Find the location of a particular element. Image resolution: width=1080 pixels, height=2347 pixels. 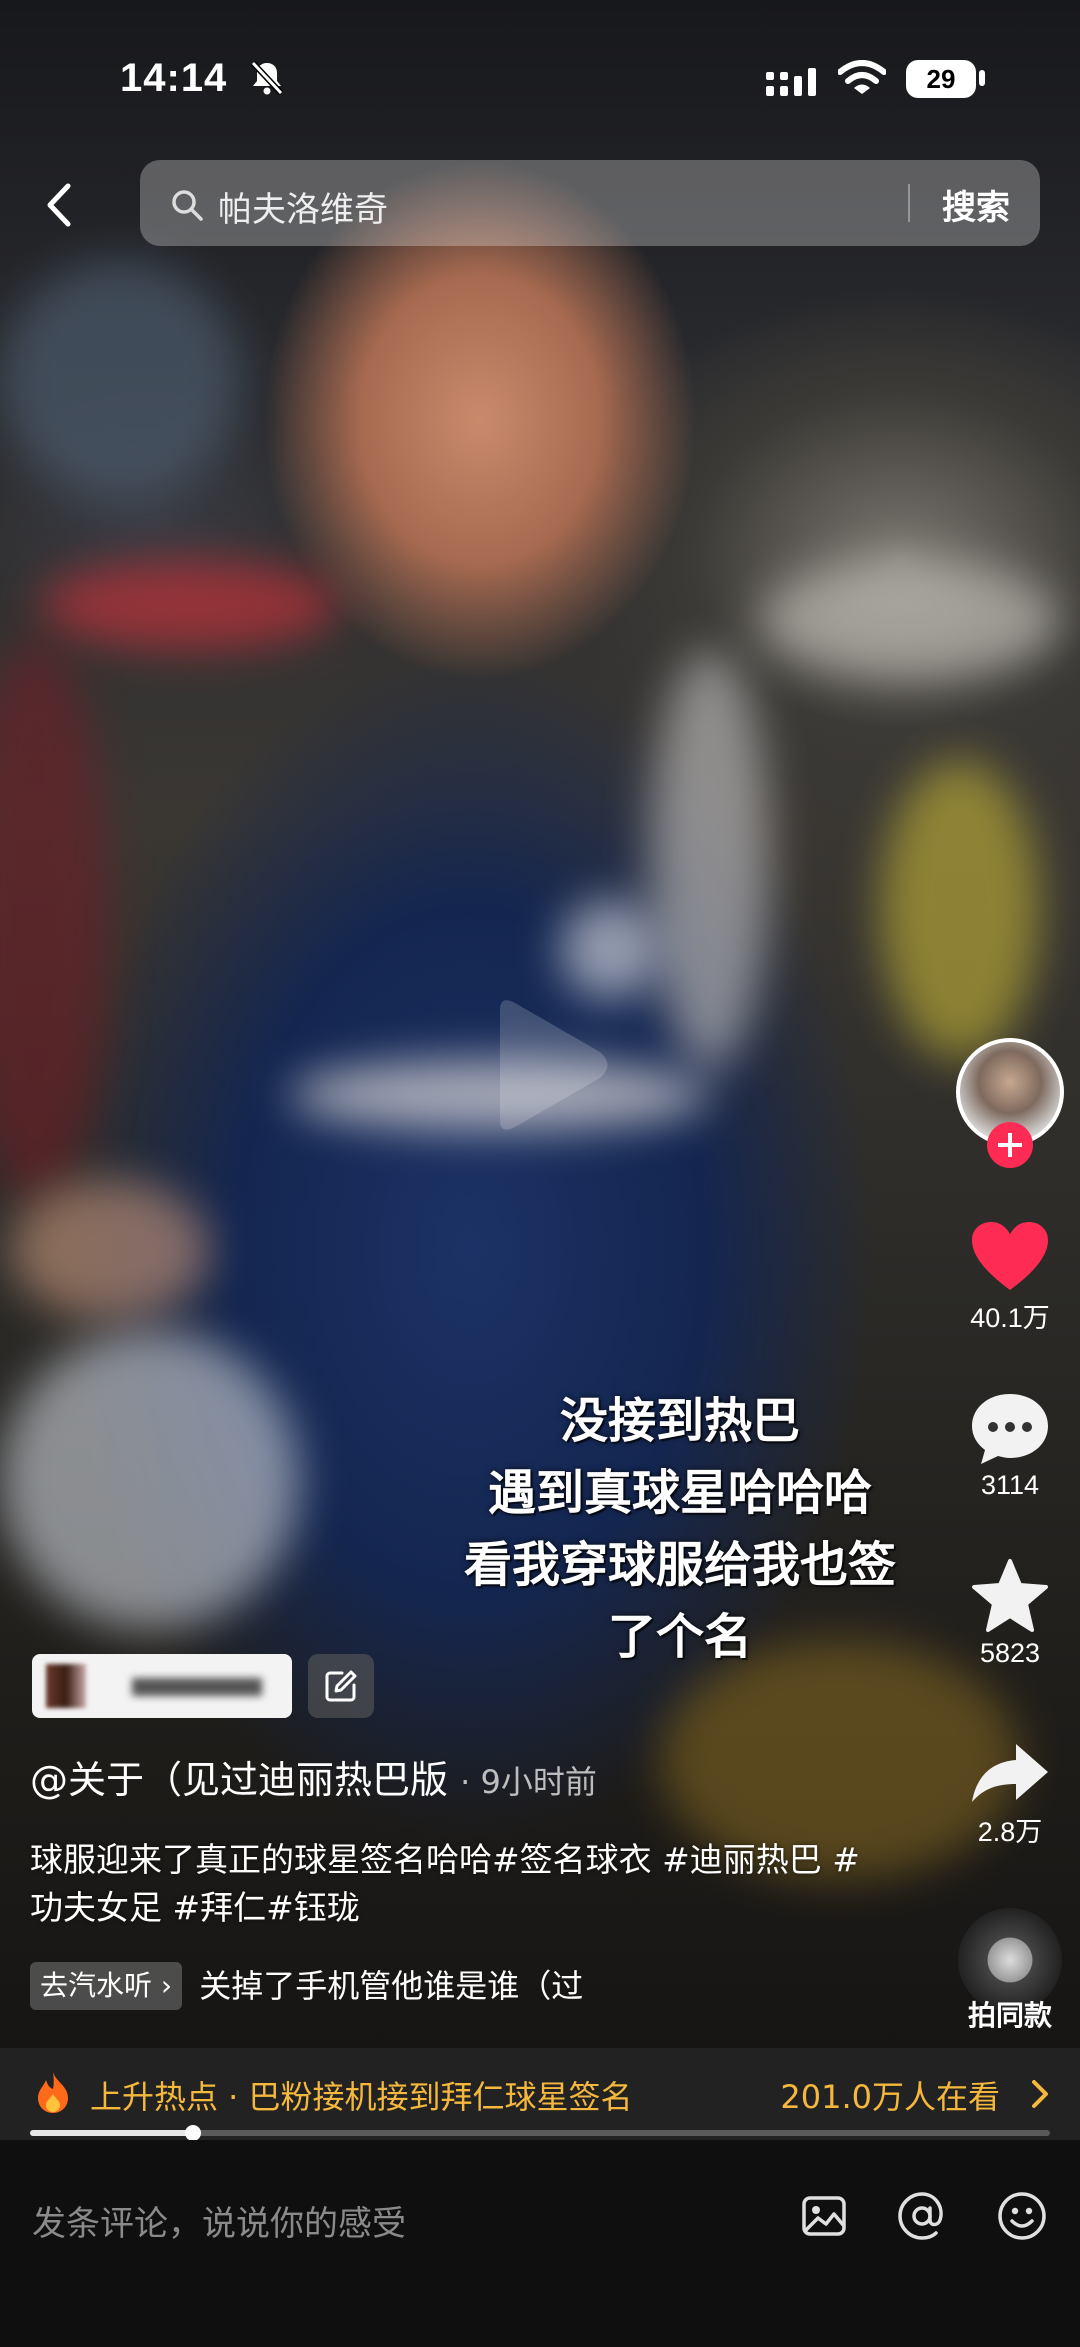

like-count: 40.1万 is located at coordinates (1010, 1318).